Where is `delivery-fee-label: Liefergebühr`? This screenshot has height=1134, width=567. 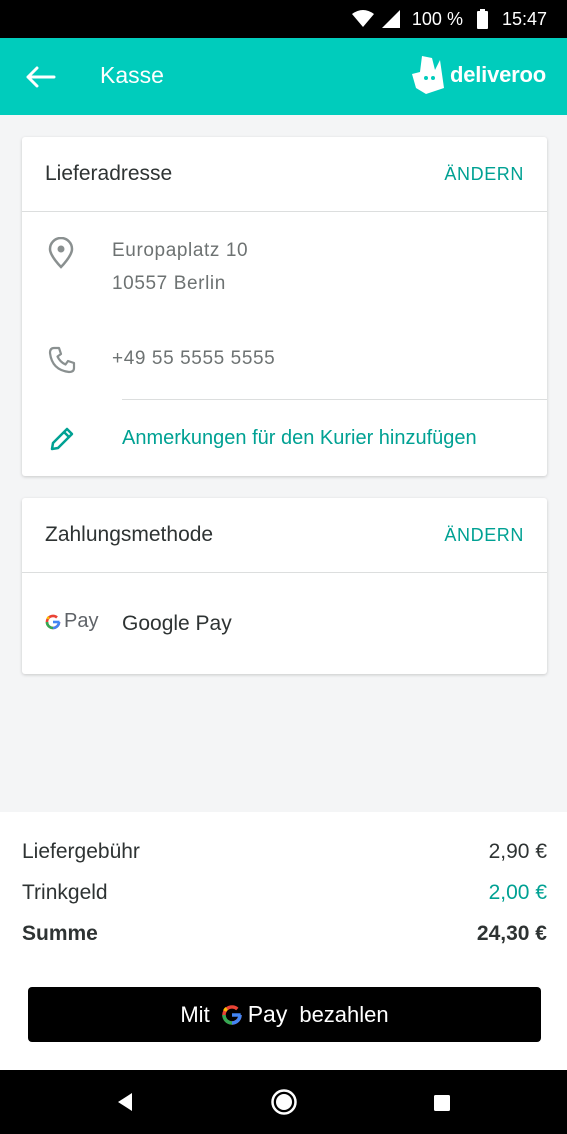
delivery-fee-label: Liefergebühr is located at coordinates (81, 851).